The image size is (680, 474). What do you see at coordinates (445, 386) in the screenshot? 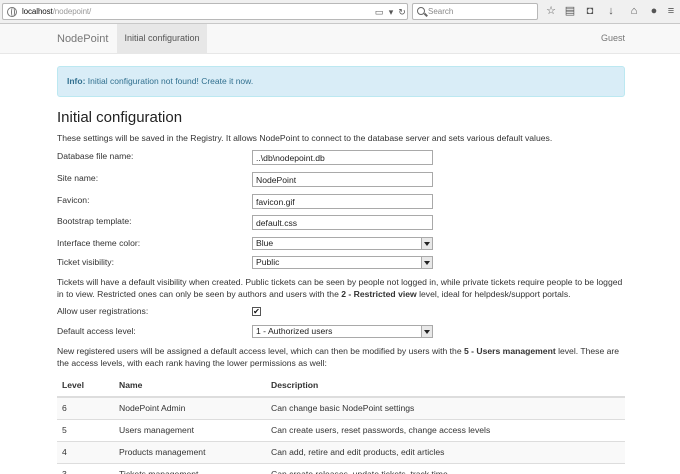
I see `column-header: Description` at bounding box center [445, 386].